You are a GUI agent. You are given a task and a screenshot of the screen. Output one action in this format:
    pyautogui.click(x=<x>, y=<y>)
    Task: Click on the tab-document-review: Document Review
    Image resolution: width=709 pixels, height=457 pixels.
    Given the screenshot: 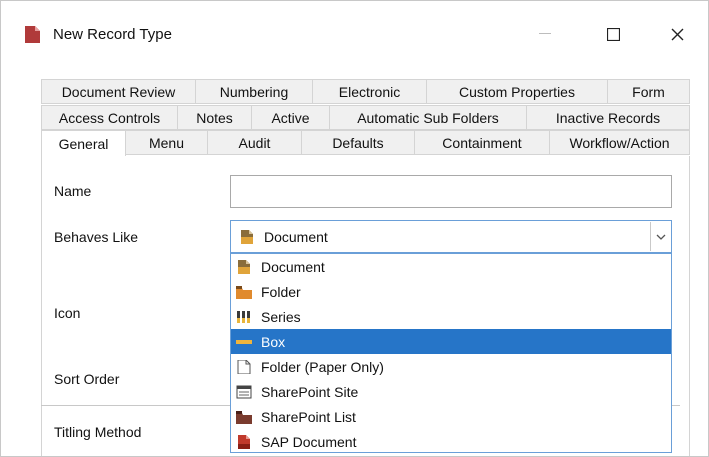 What is the action you would take?
    pyautogui.click(x=118, y=91)
    